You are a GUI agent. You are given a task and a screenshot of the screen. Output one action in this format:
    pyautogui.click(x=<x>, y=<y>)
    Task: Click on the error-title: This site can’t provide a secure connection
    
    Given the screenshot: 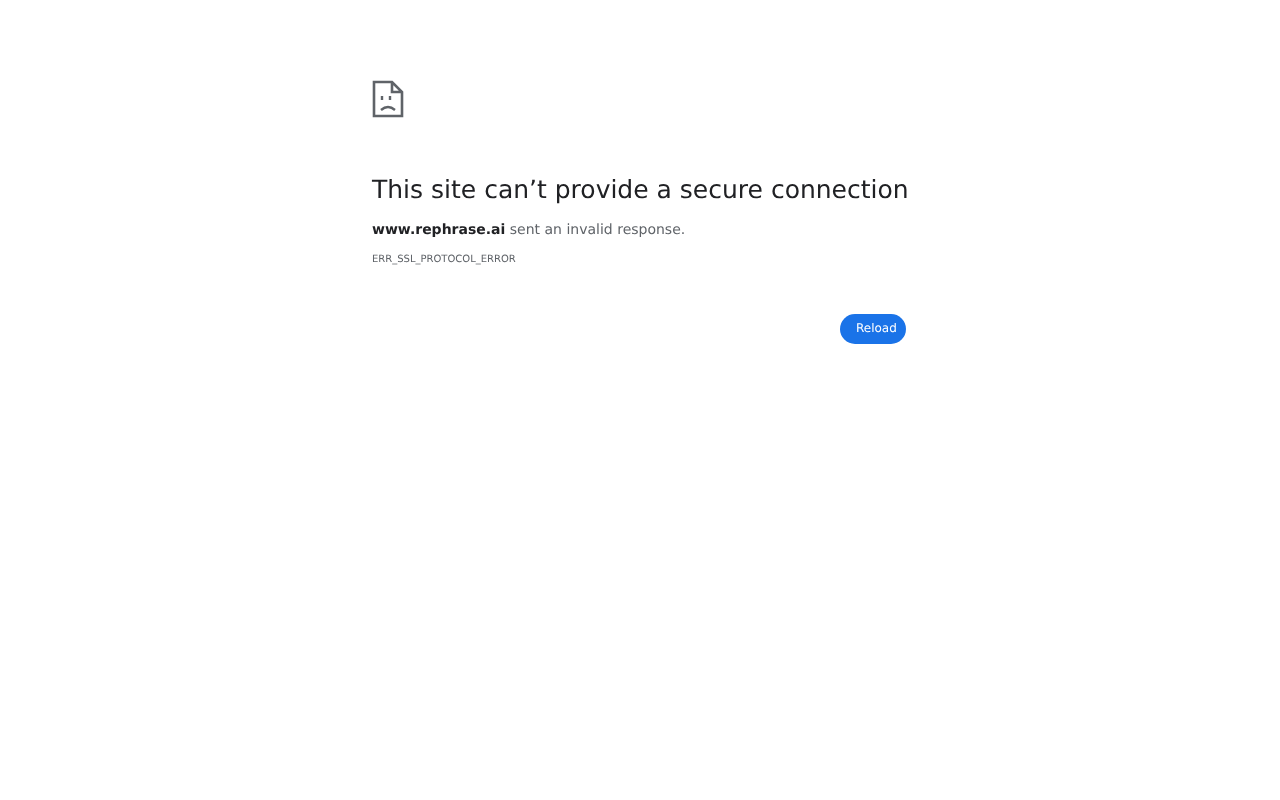 What is the action you would take?
    pyautogui.click(x=640, y=189)
    